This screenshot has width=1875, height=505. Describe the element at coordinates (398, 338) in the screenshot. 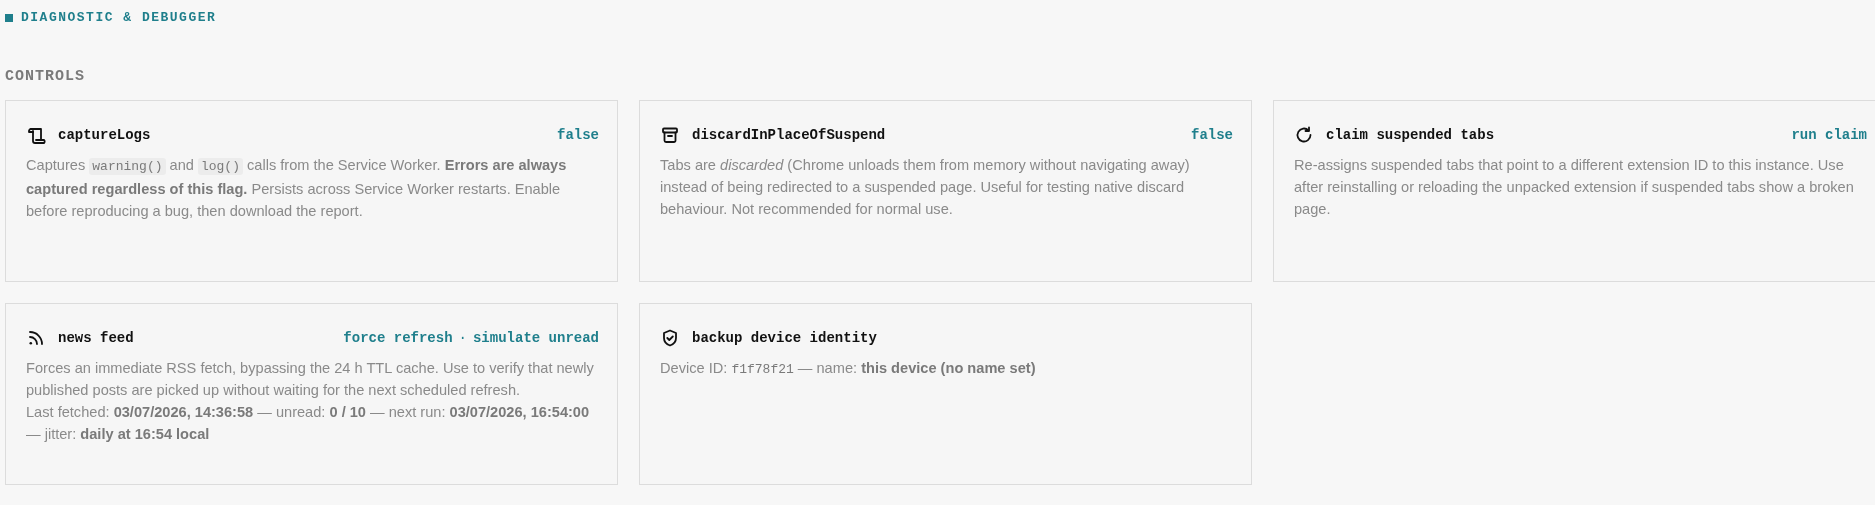

I see `action-link: force refresh` at that location.